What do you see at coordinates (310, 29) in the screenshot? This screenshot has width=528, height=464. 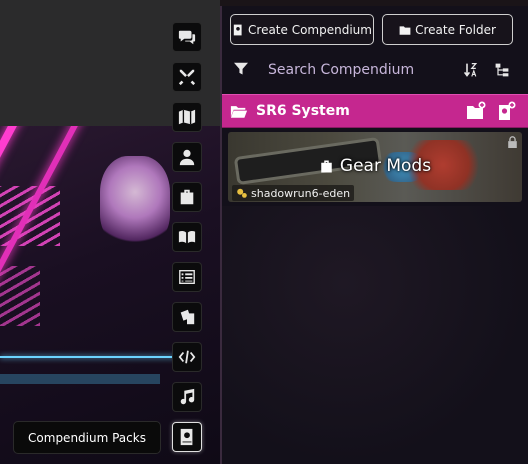 I see `create-compendium-label: Create Compendium` at bounding box center [310, 29].